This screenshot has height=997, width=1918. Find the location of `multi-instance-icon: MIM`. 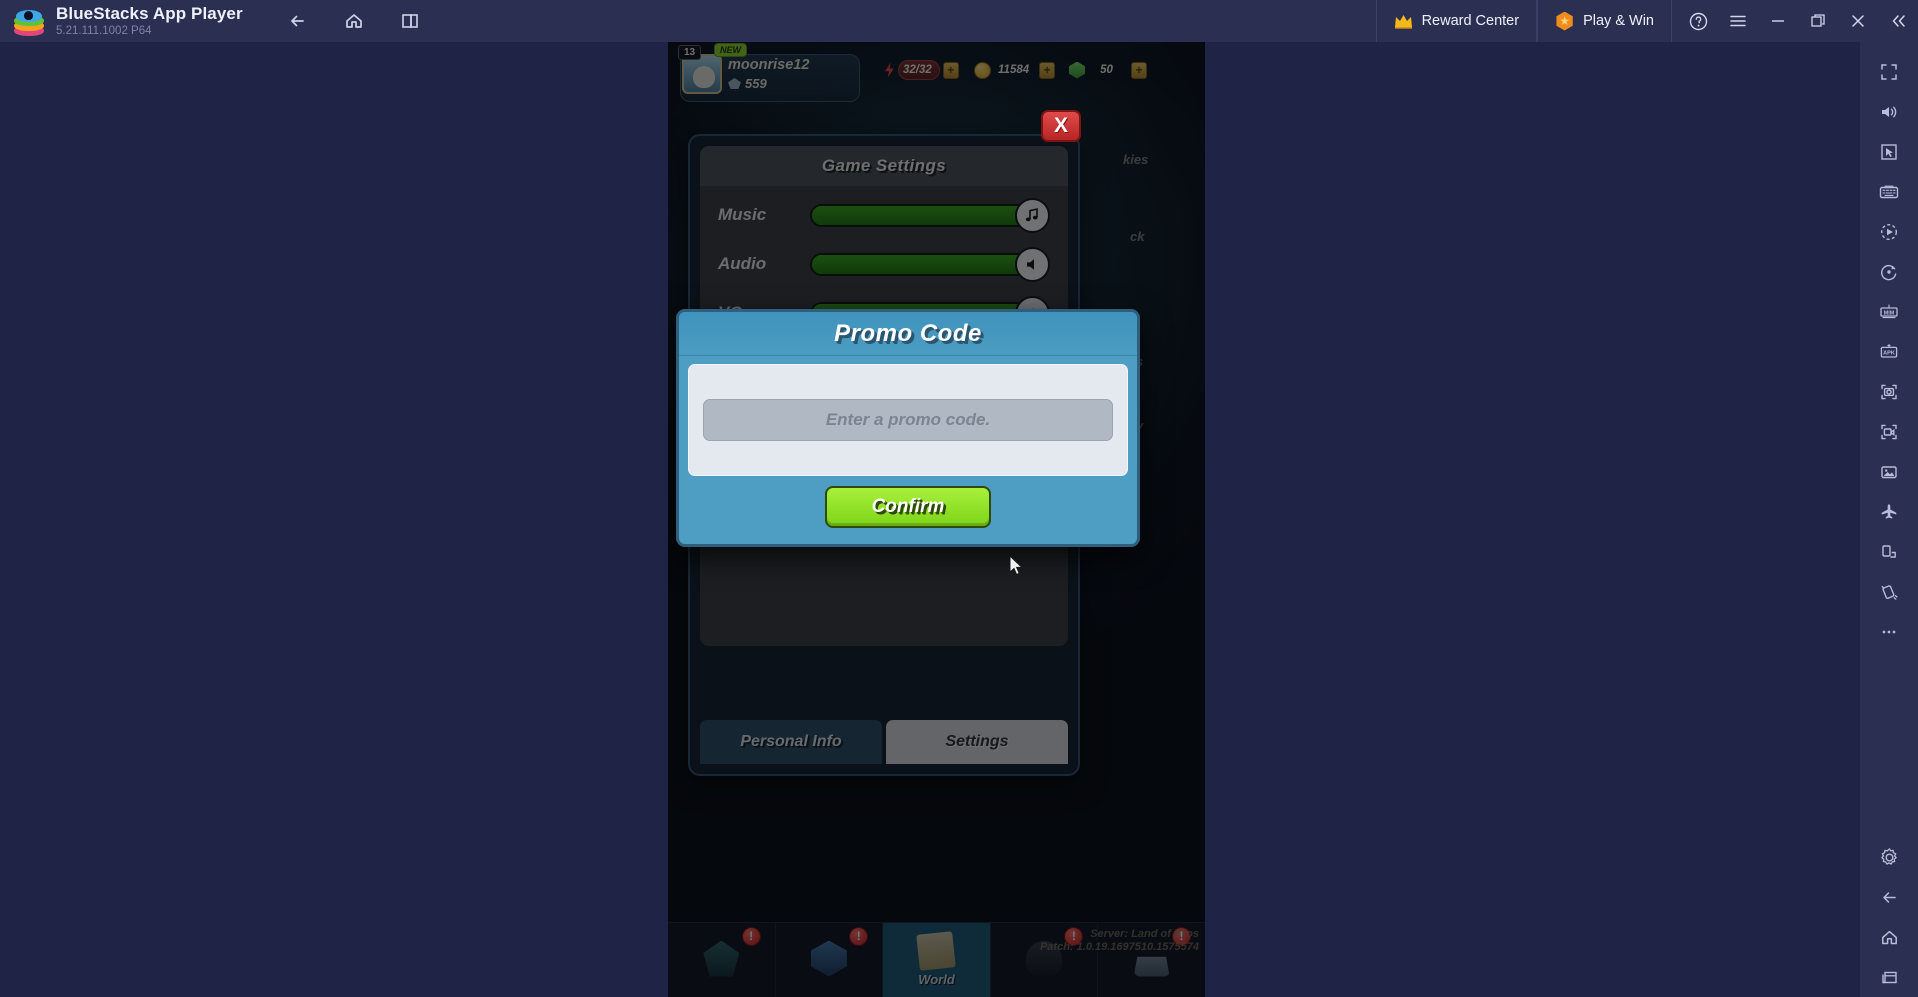

multi-instance-icon: MIM is located at coordinates (1889, 312).